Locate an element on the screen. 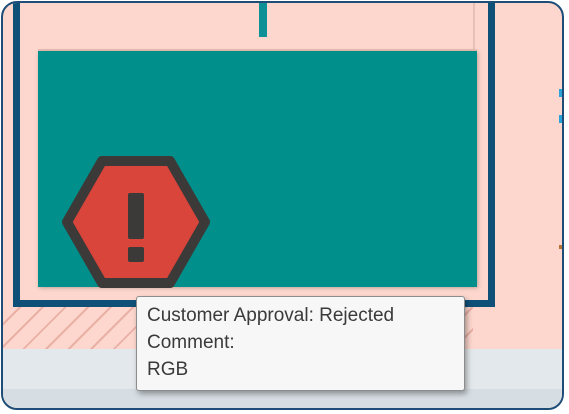 This screenshot has width=569, height=414. exclamation-dot is located at coordinates (136, 254).